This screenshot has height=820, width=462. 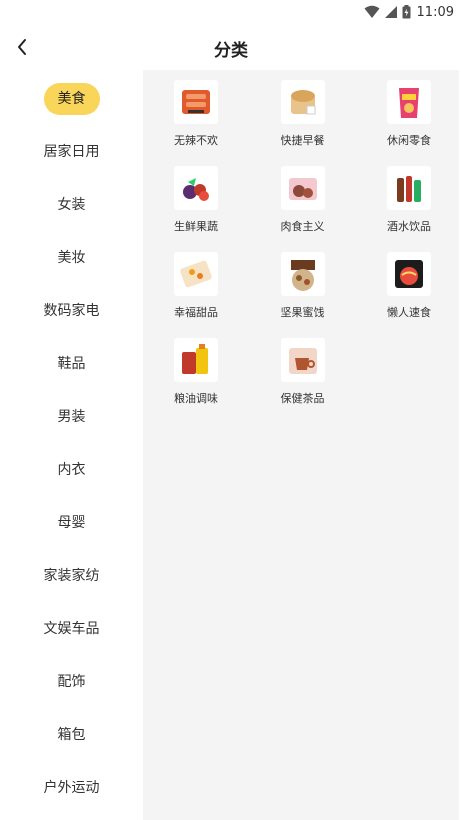 I want to click on wifi-icon, so click(x=372, y=11).